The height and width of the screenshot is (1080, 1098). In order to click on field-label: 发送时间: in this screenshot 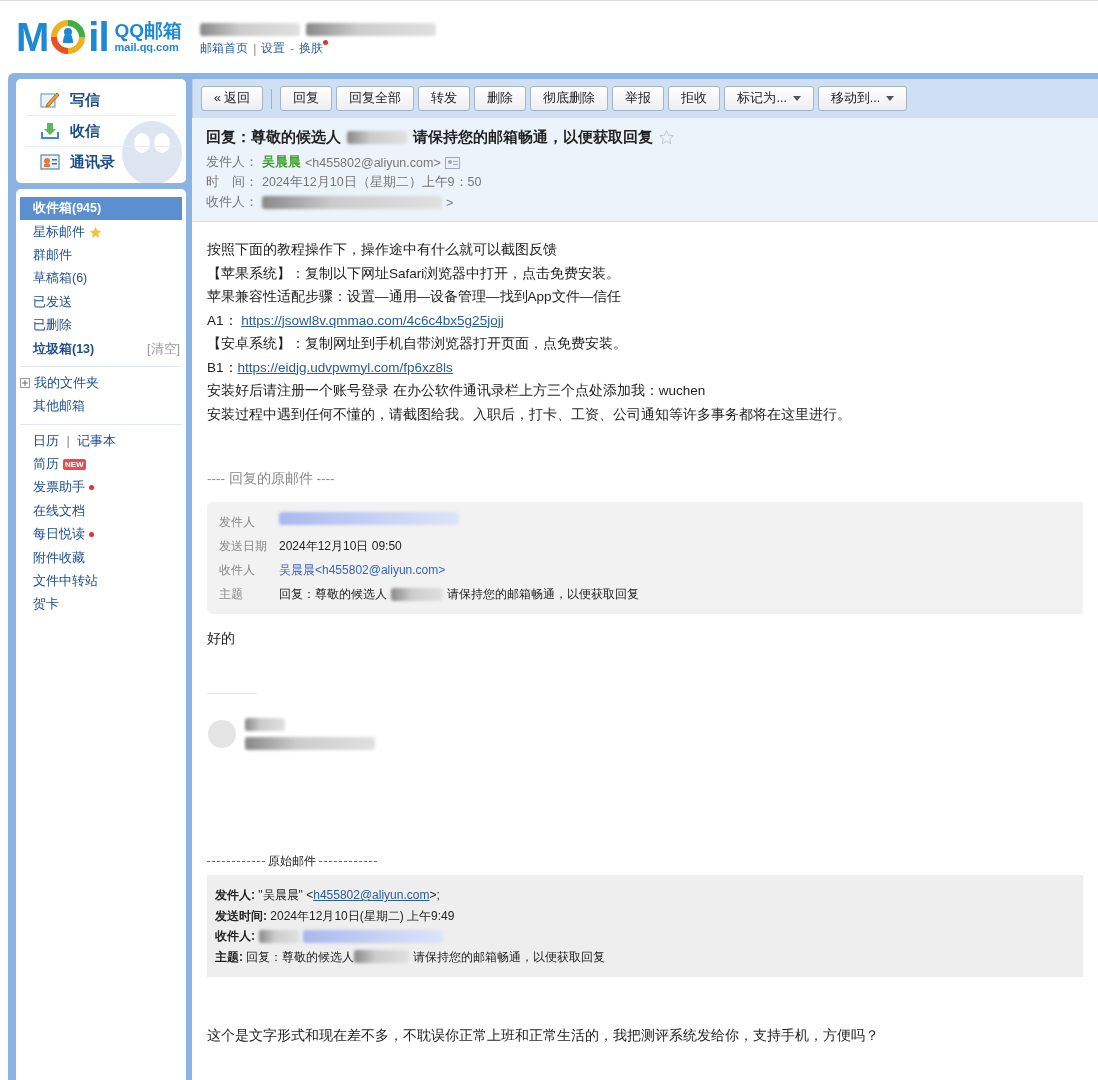, I will do `click(241, 916)`.